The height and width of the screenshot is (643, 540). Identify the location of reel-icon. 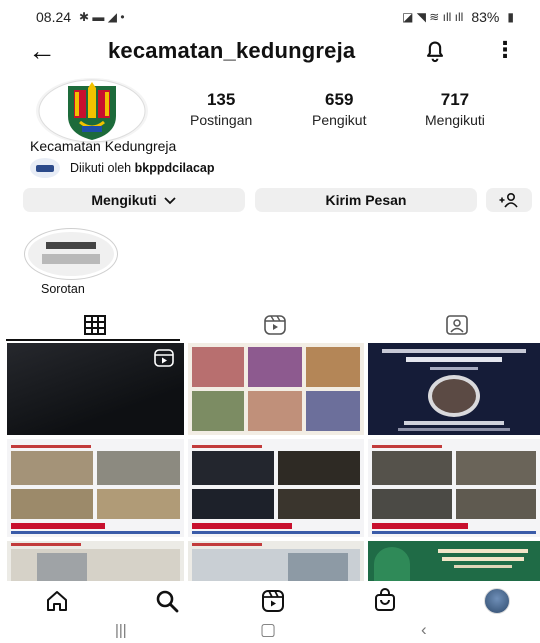
(164, 358).